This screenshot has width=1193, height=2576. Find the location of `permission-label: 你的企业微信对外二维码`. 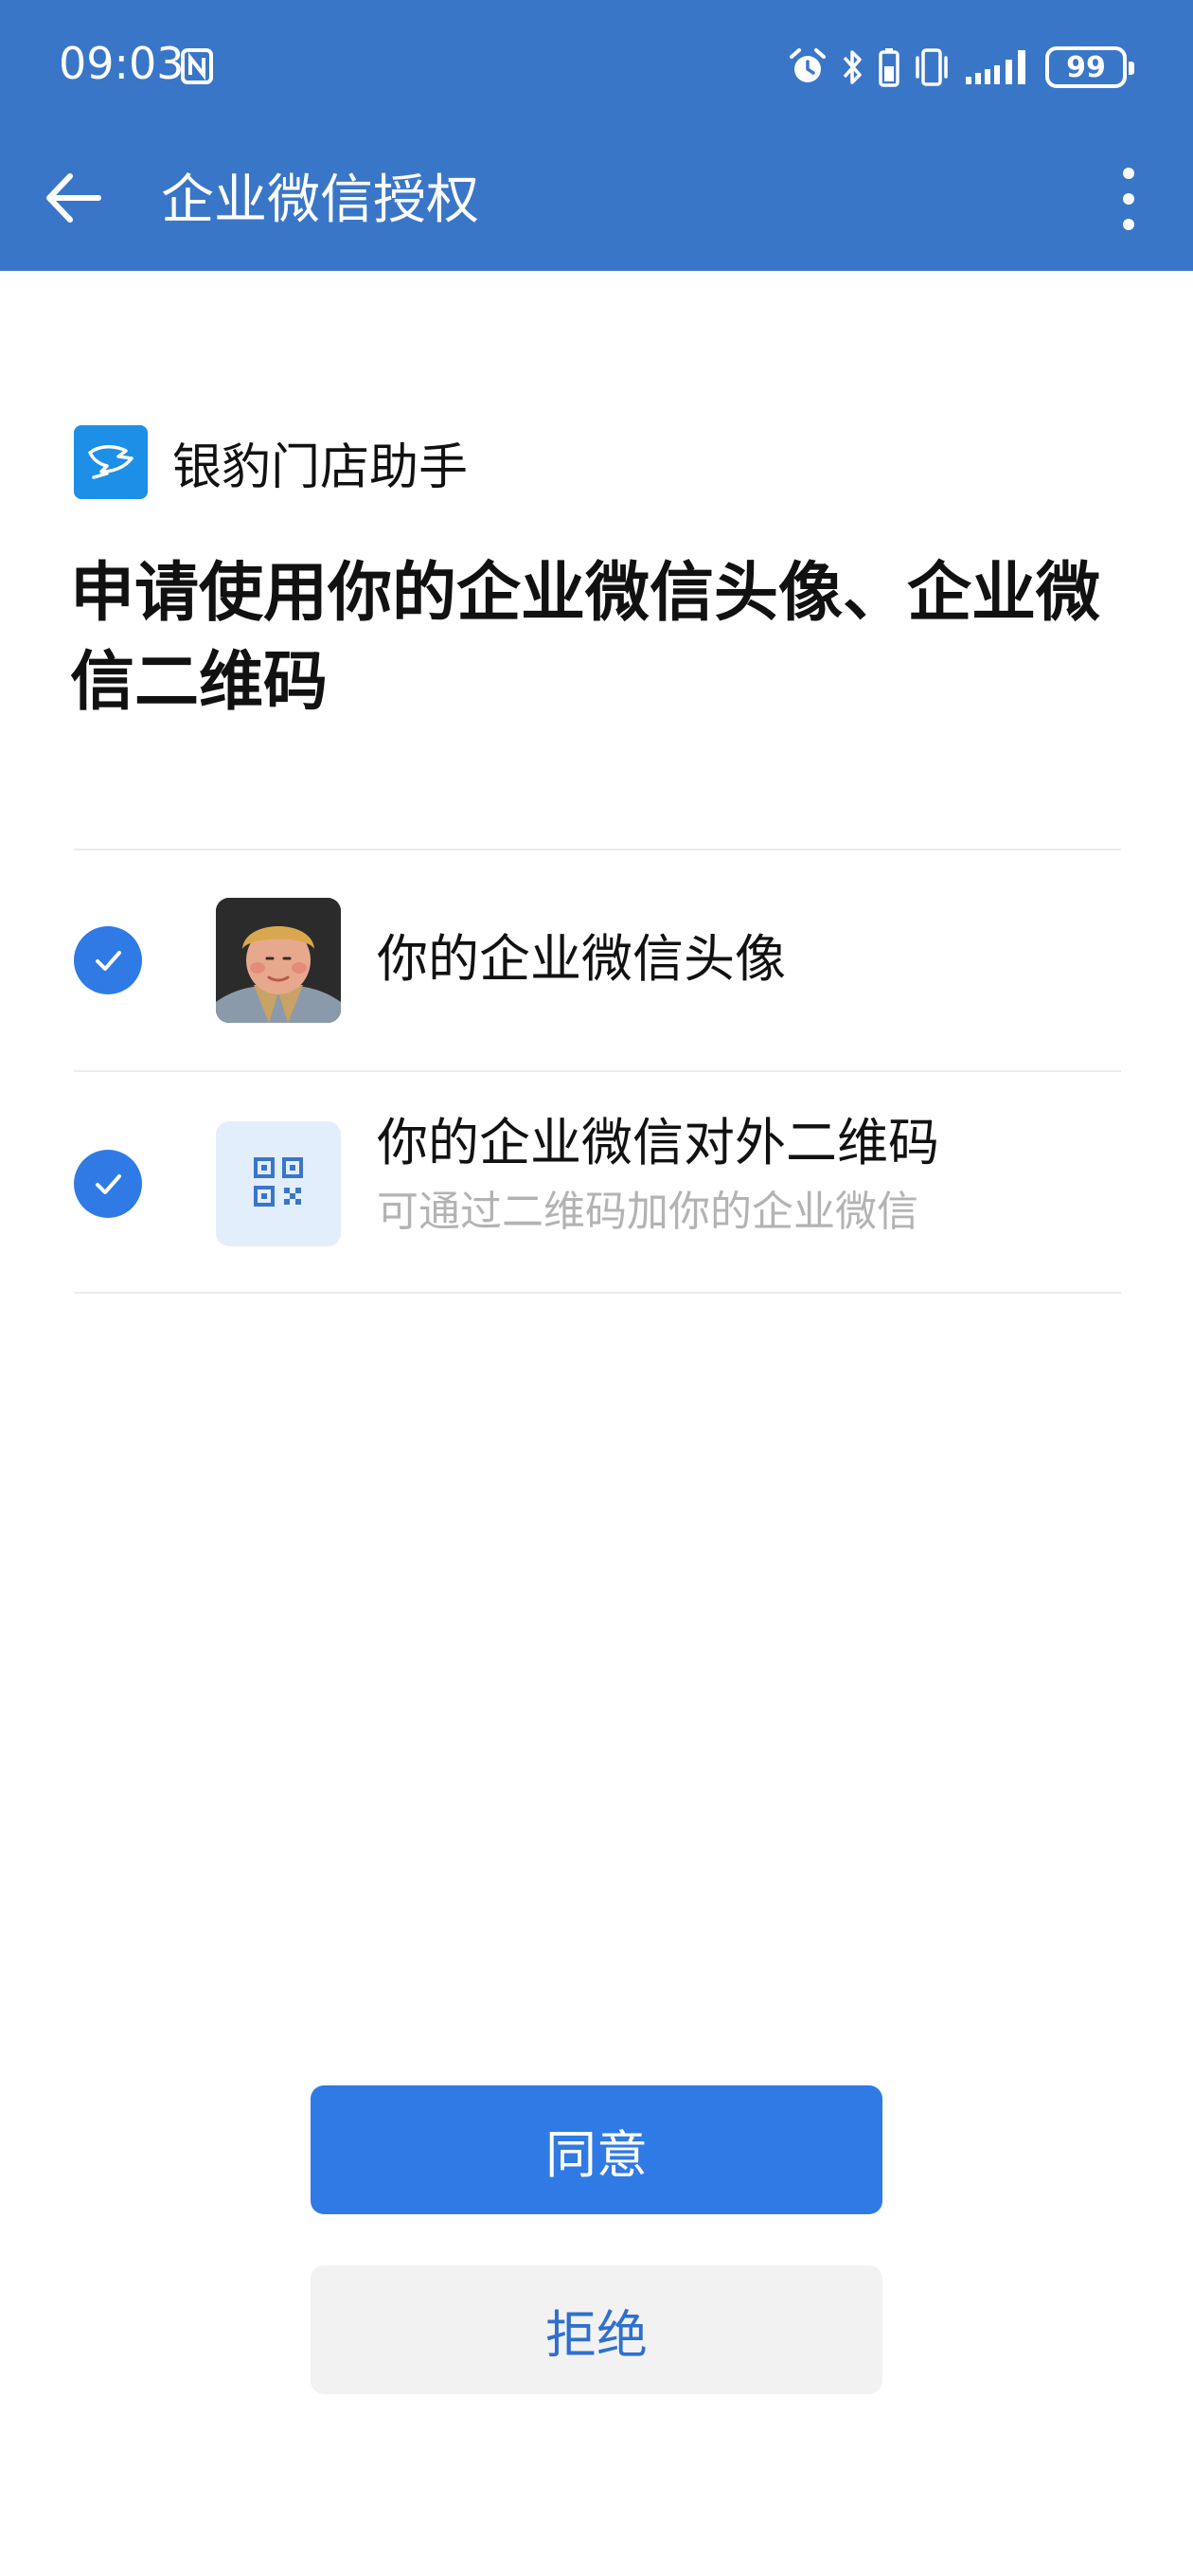

permission-label: 你的企业微信对外二维码 is located at coordinates (658, 1142).